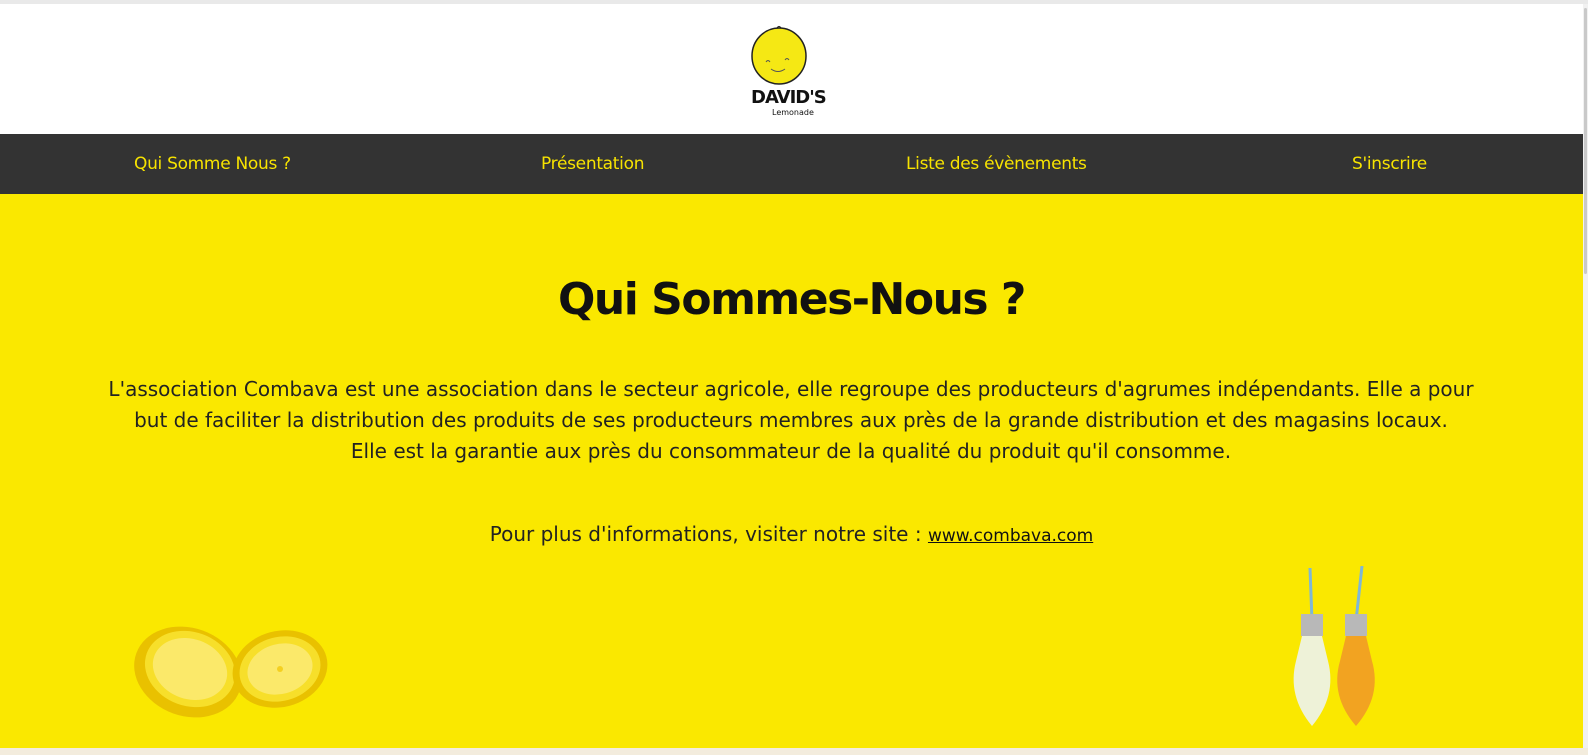 This screenshot has width=1588, height=755. Describe the element at coordinates (793, 112) in the screenshot. I see `logo-subtitle: Lemonade` at that location.